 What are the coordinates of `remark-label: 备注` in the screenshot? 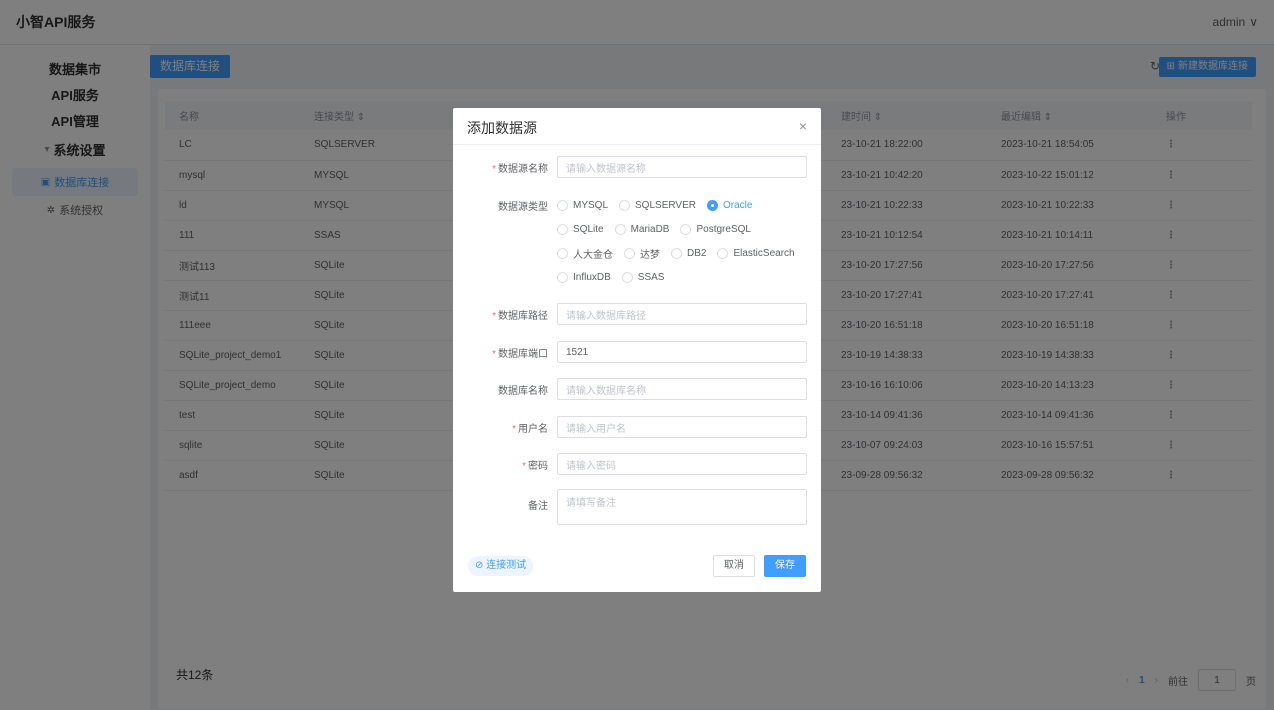 It's located at (538, 506).